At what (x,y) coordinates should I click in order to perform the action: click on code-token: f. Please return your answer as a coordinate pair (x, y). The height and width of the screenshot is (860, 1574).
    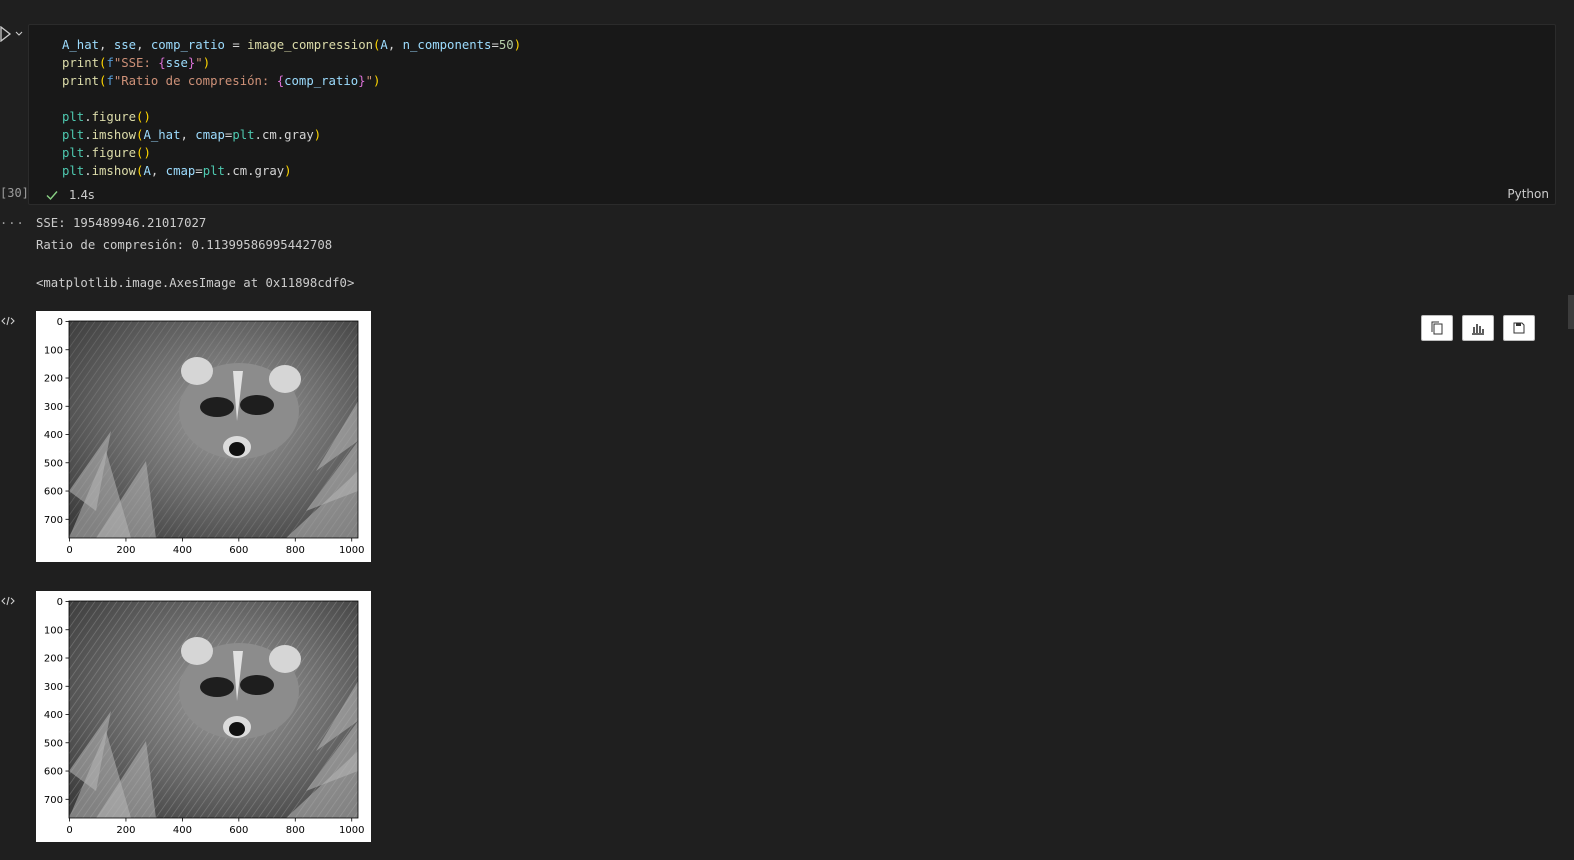
    Looking at the image, I should click on (110, 81).